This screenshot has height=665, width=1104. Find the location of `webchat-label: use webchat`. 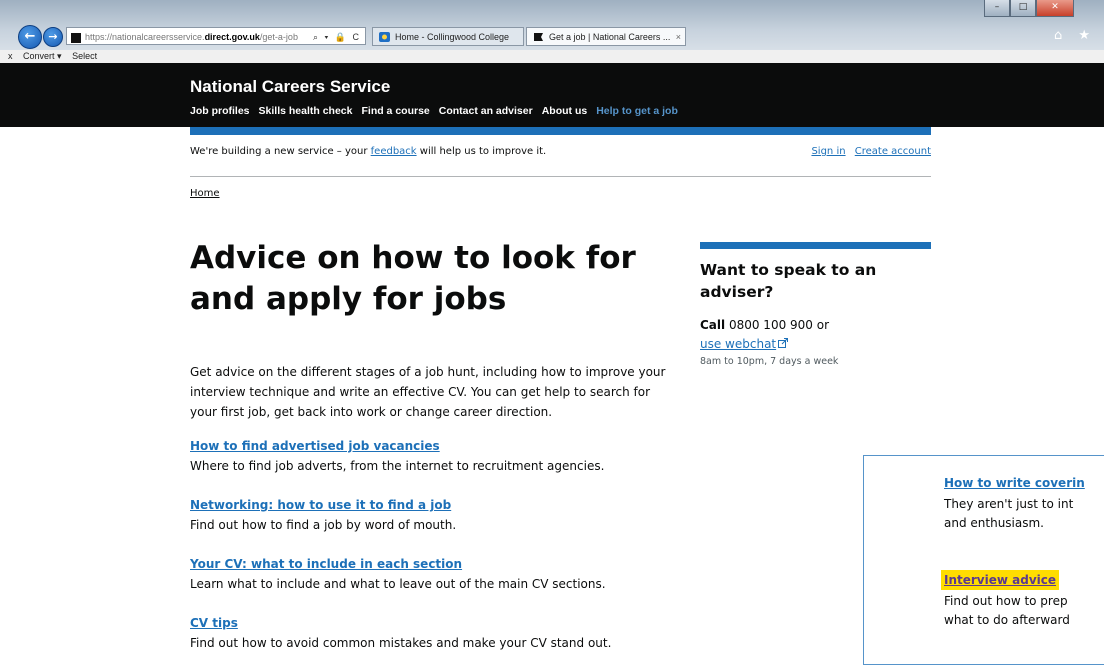

webchat-label: use webchat is located at coordinates (738, 344).